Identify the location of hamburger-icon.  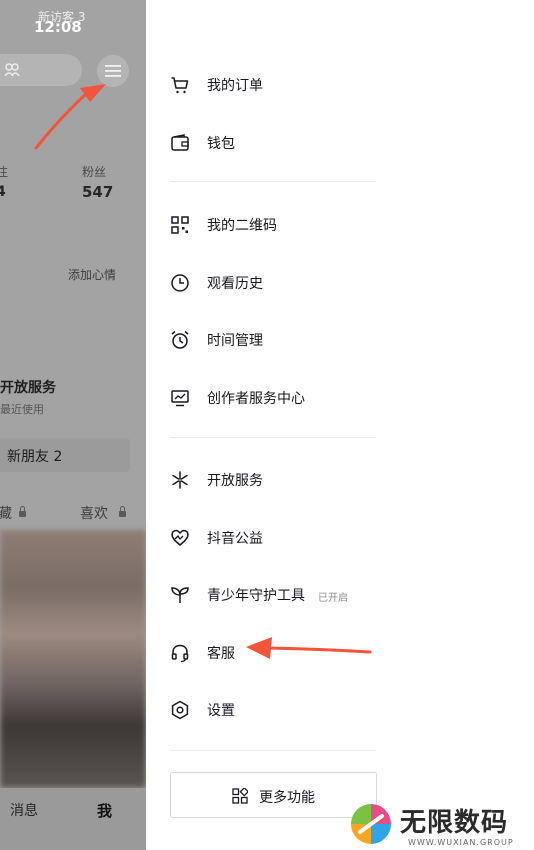
(113, 71).